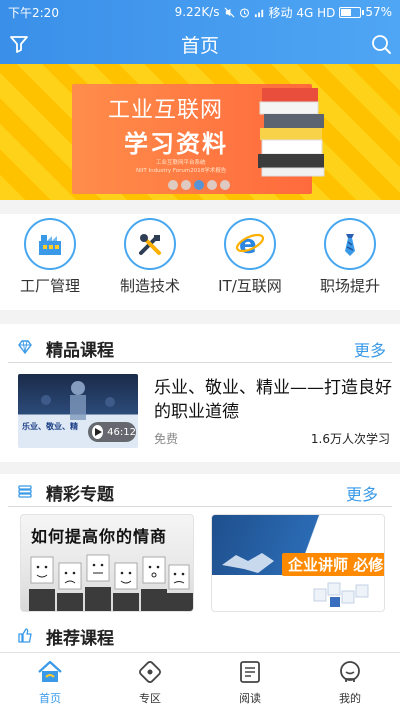  Describe the element at coordinates (346, 12) in the screenshot. I see `battery-fill` at that location.